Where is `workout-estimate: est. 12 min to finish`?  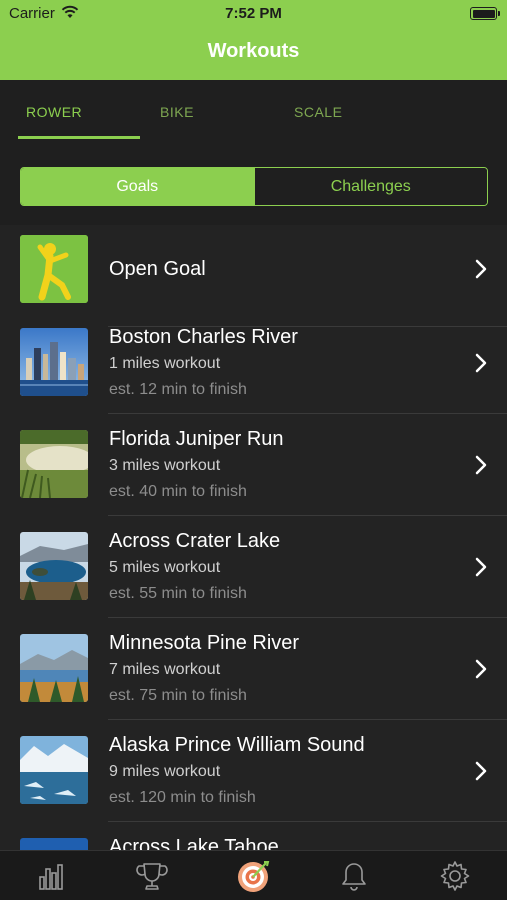 workout-estimate: est. 12 min to finish is located at coordinates (178, 389).